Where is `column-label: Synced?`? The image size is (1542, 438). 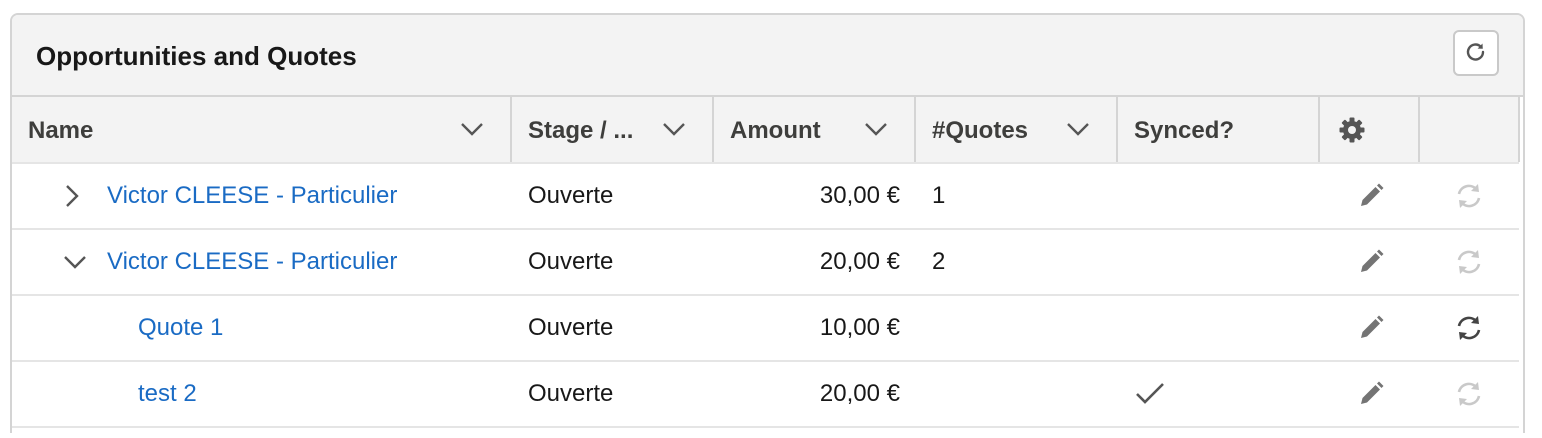 column-label: Synced? is located at coordinates (1184, 130).